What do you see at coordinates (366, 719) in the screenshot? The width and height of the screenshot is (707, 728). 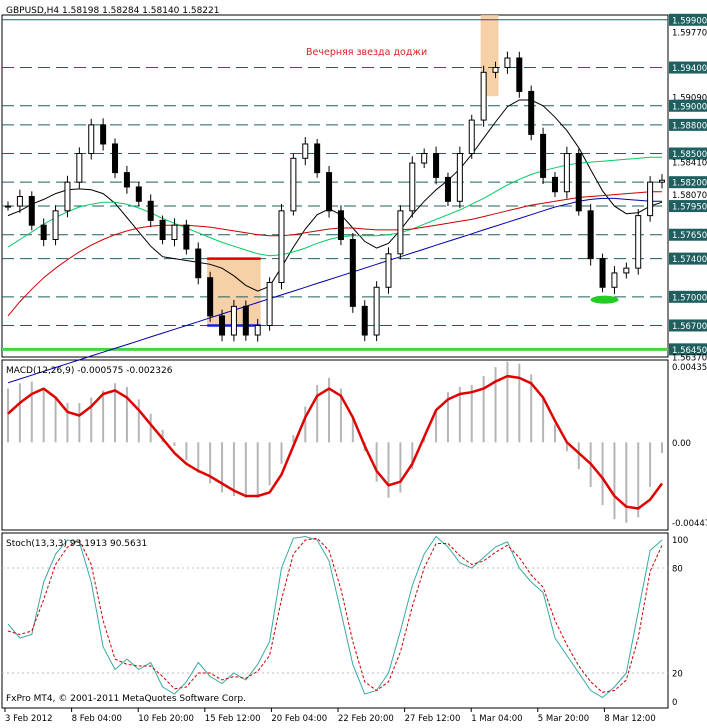 I see `time-tick-5: 22 Feb 20:00` at bounding box center [366, 719].